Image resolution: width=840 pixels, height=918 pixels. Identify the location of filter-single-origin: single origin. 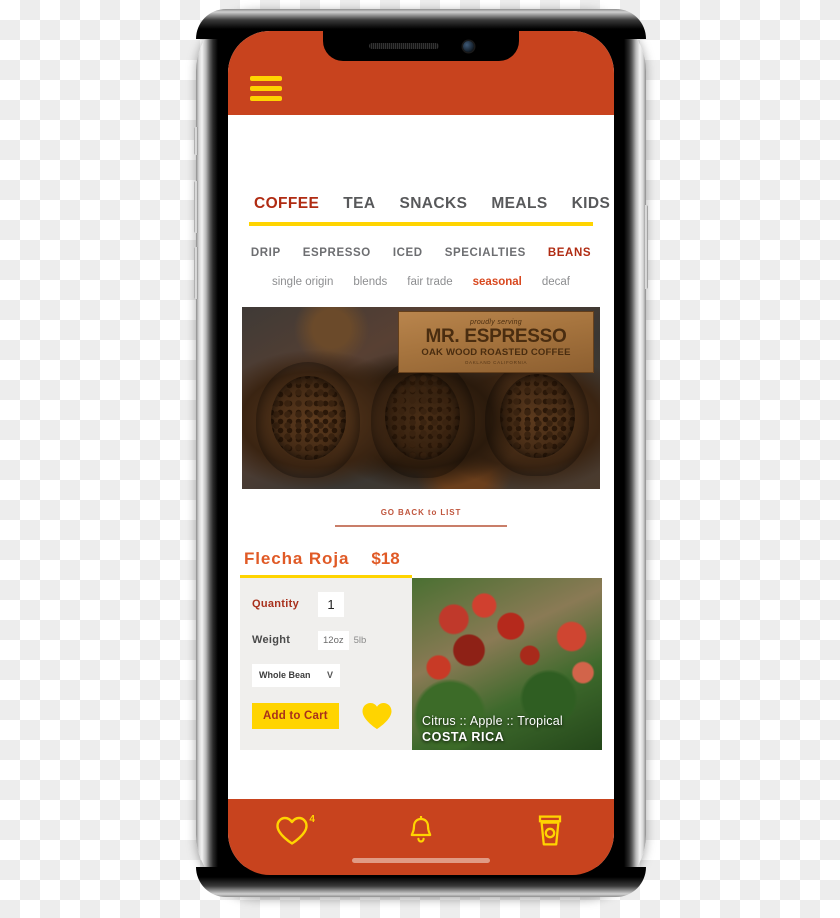
(302, 282).